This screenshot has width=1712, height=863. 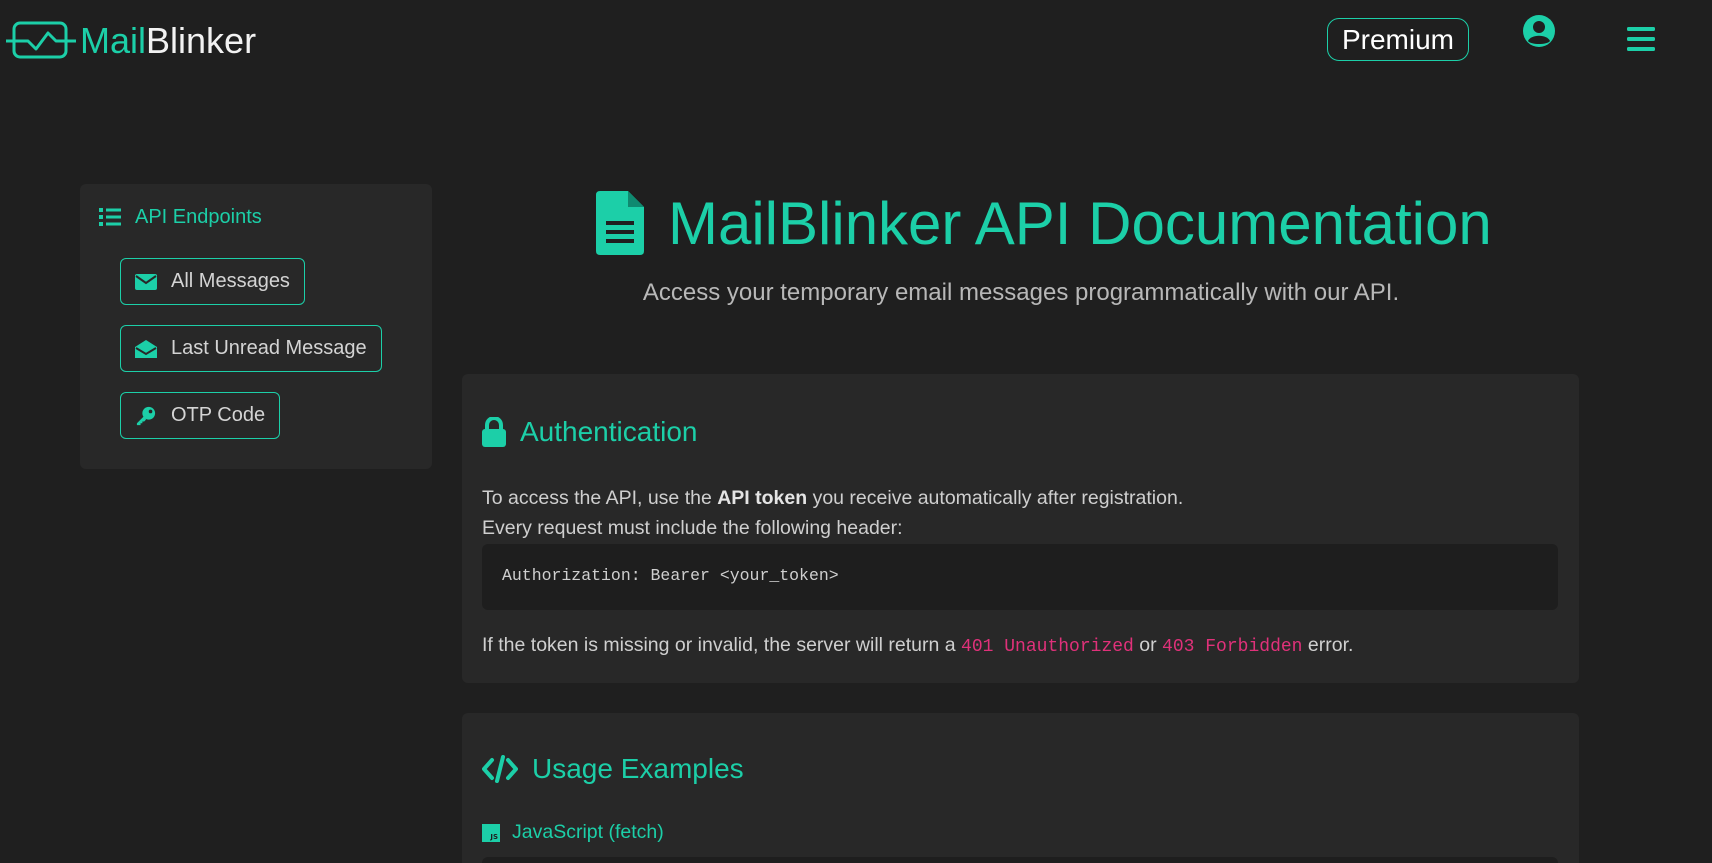 I want to click on sidebar-item-label: Last Unread Message, so click(x=269, y=348).